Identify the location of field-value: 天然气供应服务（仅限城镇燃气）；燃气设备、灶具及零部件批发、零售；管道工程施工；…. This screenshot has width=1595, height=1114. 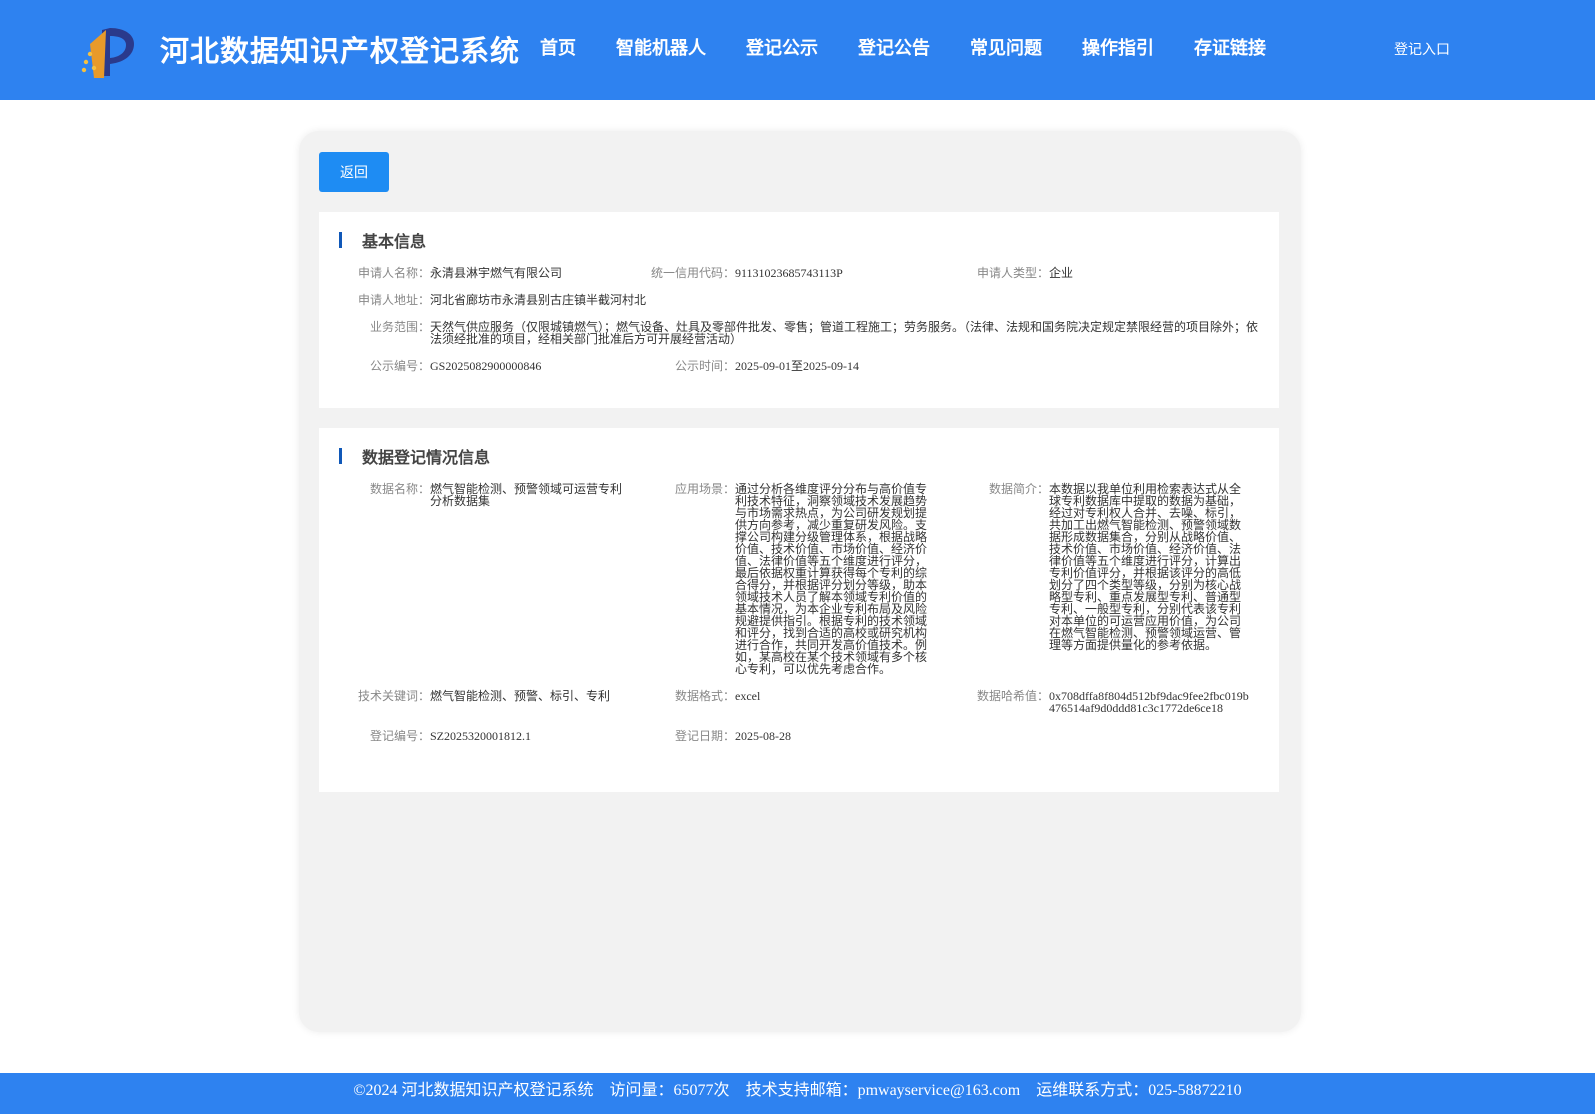
(844, 333).